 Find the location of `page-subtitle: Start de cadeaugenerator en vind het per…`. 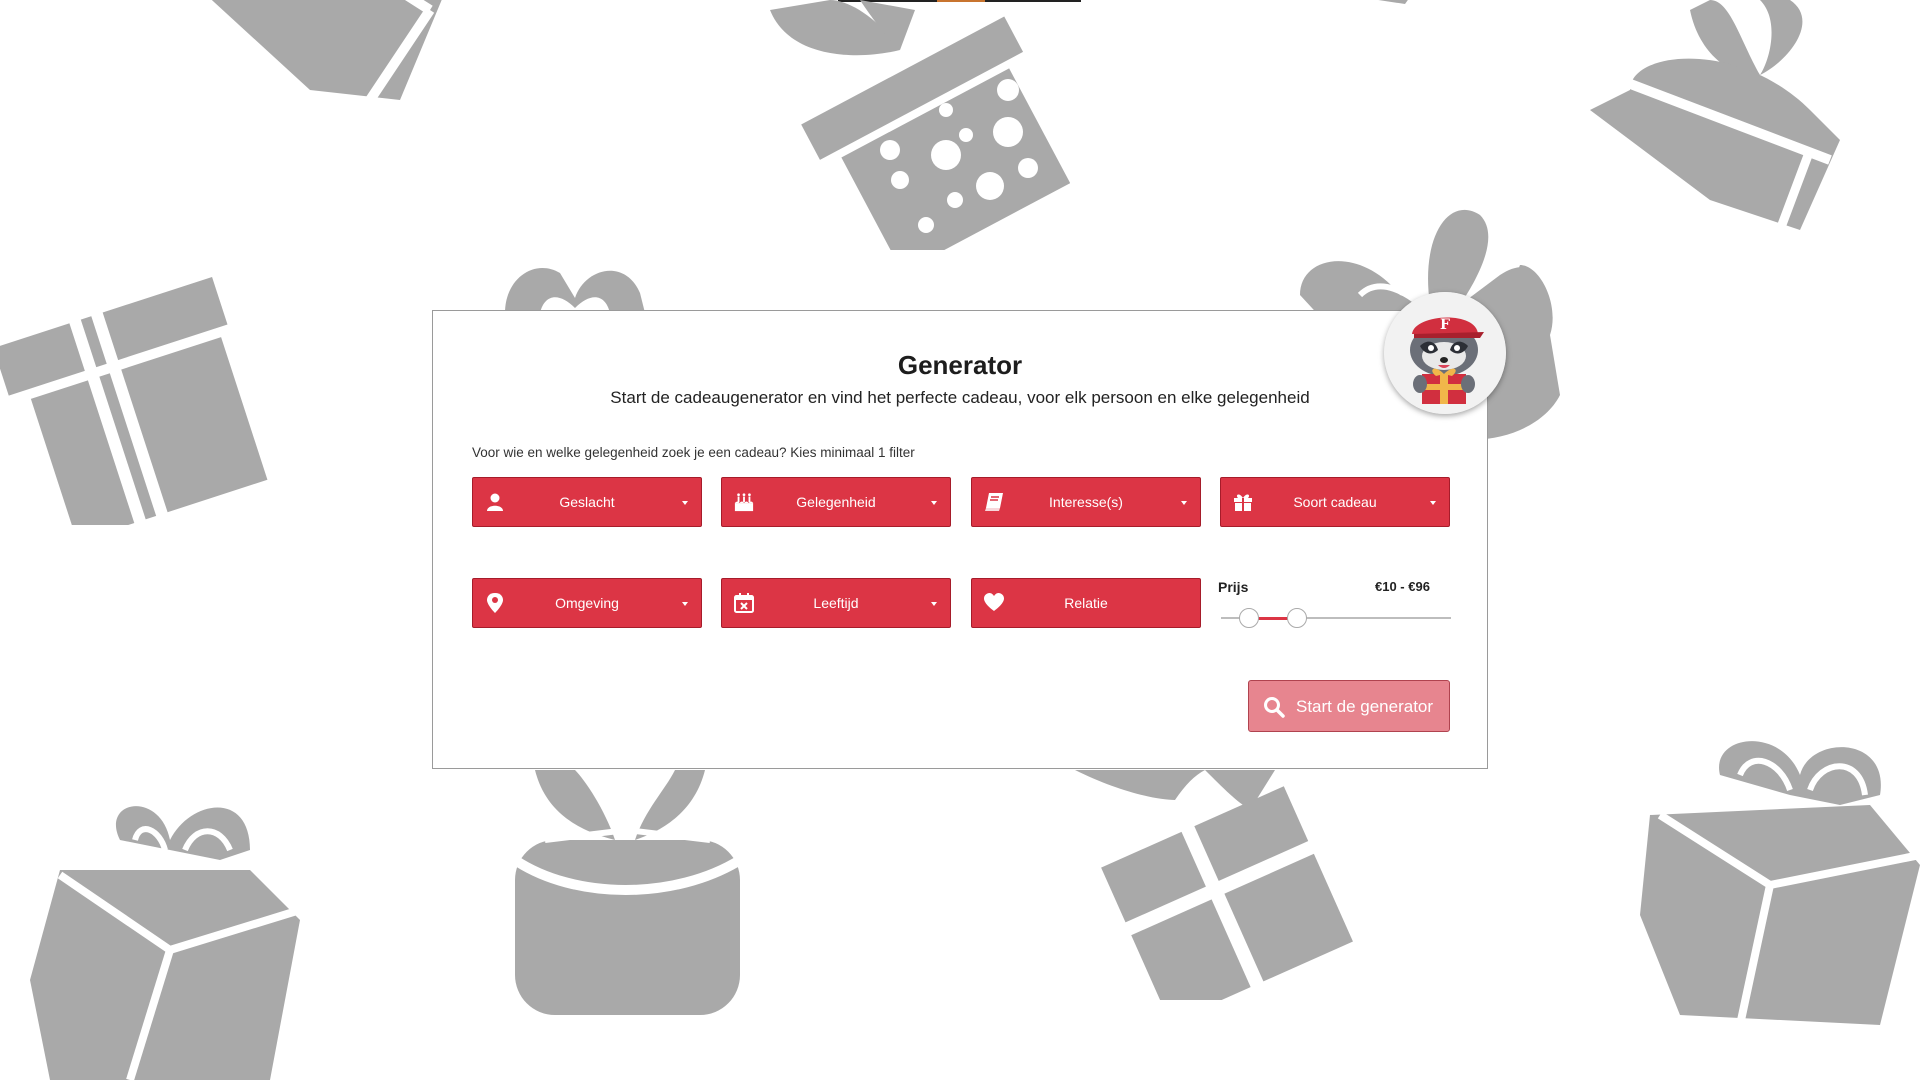

page-subtitle: Start de cadeaugenerator en vind het per… is located at coordinates (960, 397).